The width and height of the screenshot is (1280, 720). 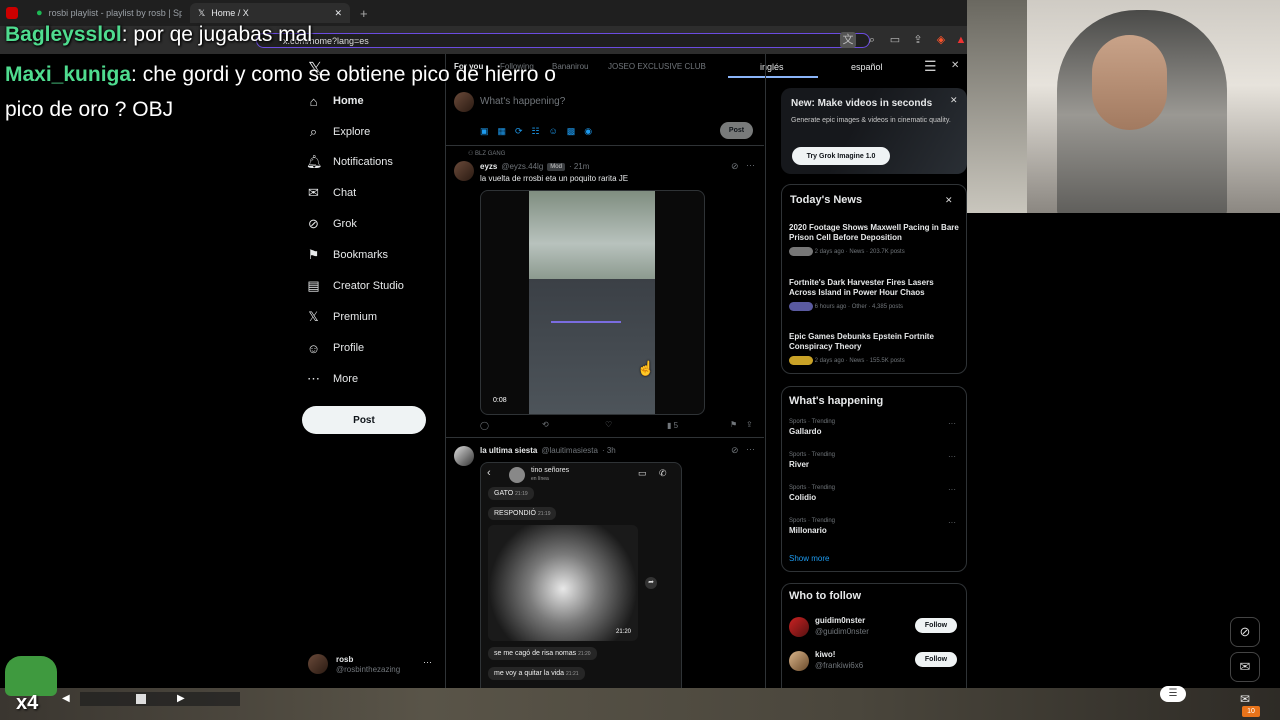 I want to click on promo-close-icon: ✕, so click(x=954, y=100).